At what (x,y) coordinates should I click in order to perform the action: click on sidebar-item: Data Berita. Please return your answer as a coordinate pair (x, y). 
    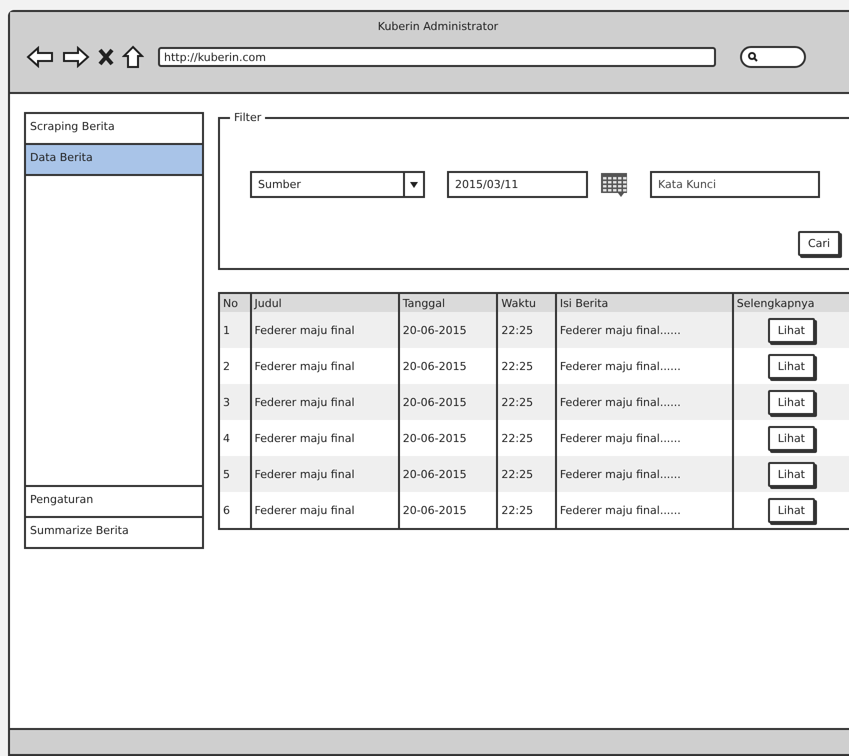
    Looking at the image, I should click on (114, 160).